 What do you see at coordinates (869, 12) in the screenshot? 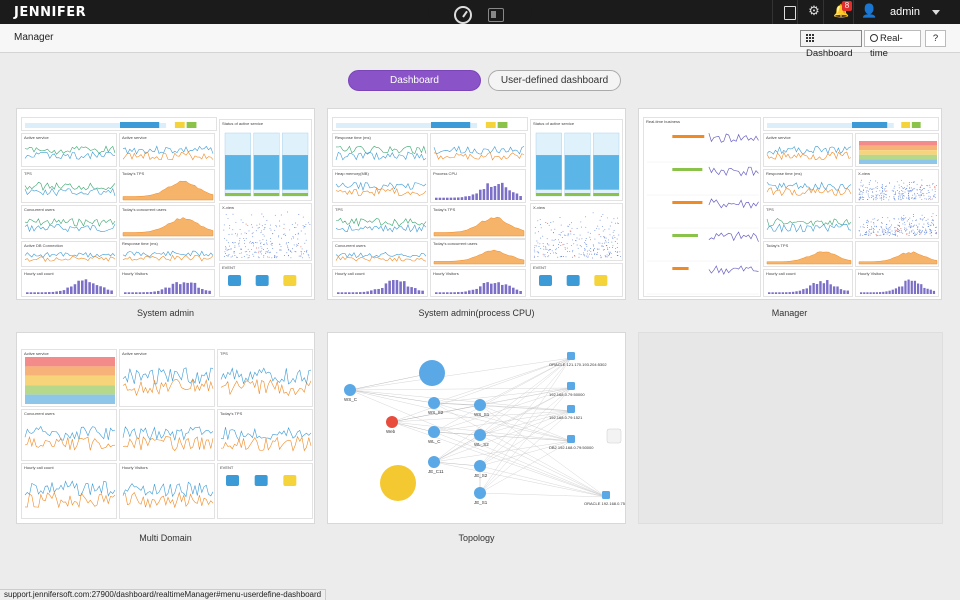
I see `user-icon: 👤` at bounding box center [869, 12].